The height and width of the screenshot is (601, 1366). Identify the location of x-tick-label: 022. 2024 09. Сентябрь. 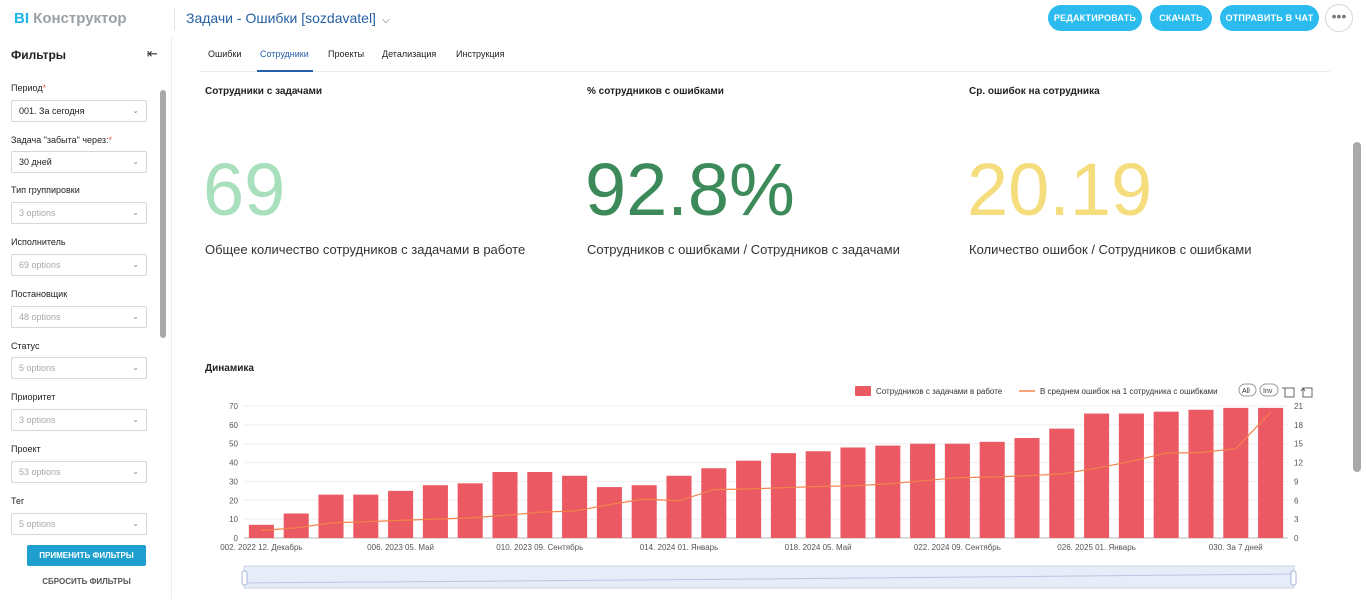
(957, 547).